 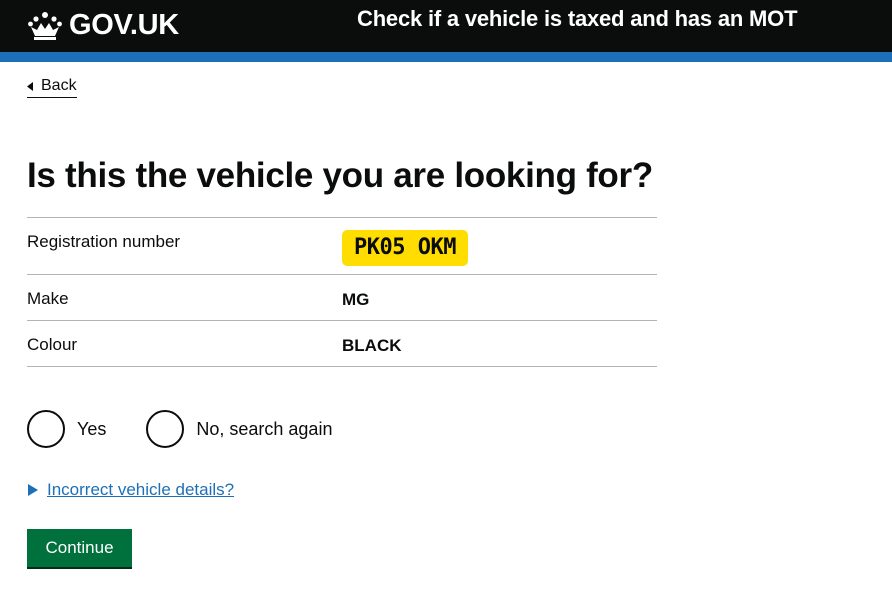 I want to click on vehicle-confirm-radios: Yes No, search again, so click(x=199, y=429).